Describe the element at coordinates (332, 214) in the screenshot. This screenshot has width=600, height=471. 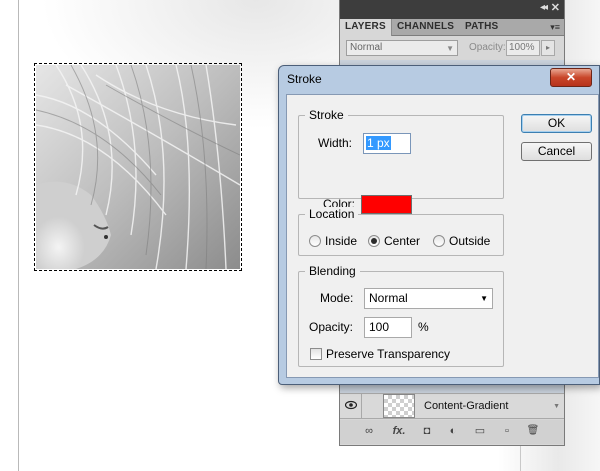
I see `location-group-label: Location` at that location.